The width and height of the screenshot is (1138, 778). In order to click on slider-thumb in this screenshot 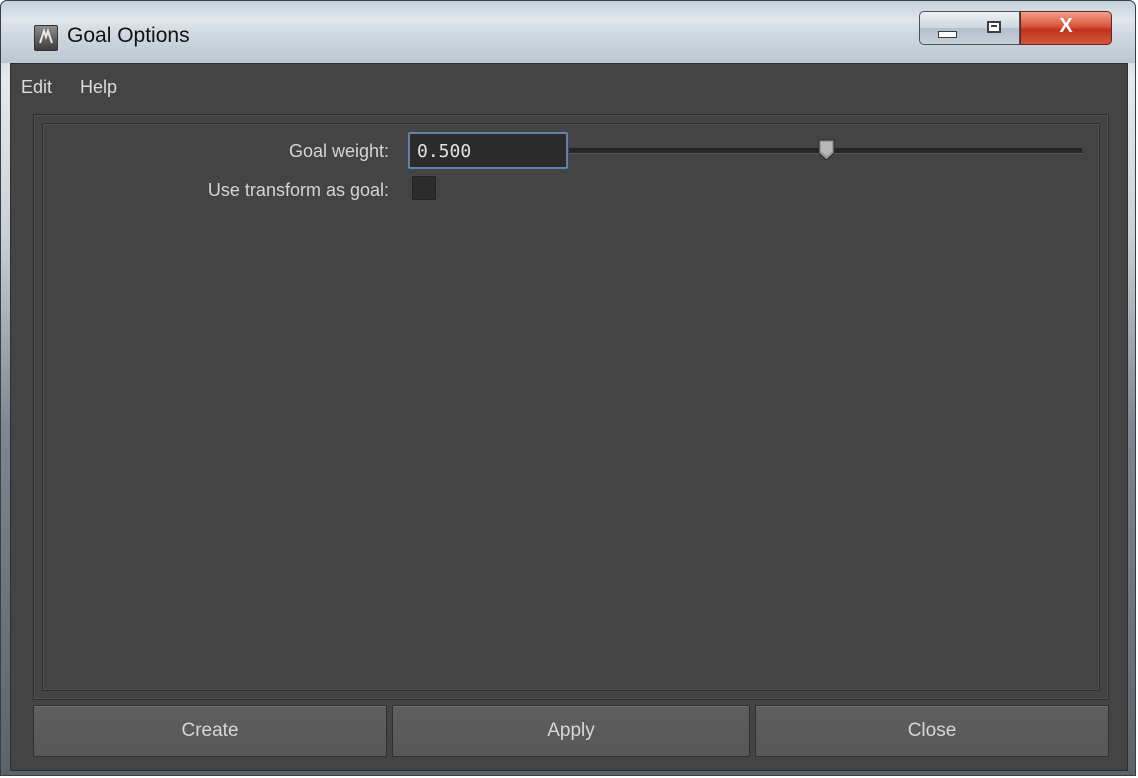, I will do `click(826, 150)`.